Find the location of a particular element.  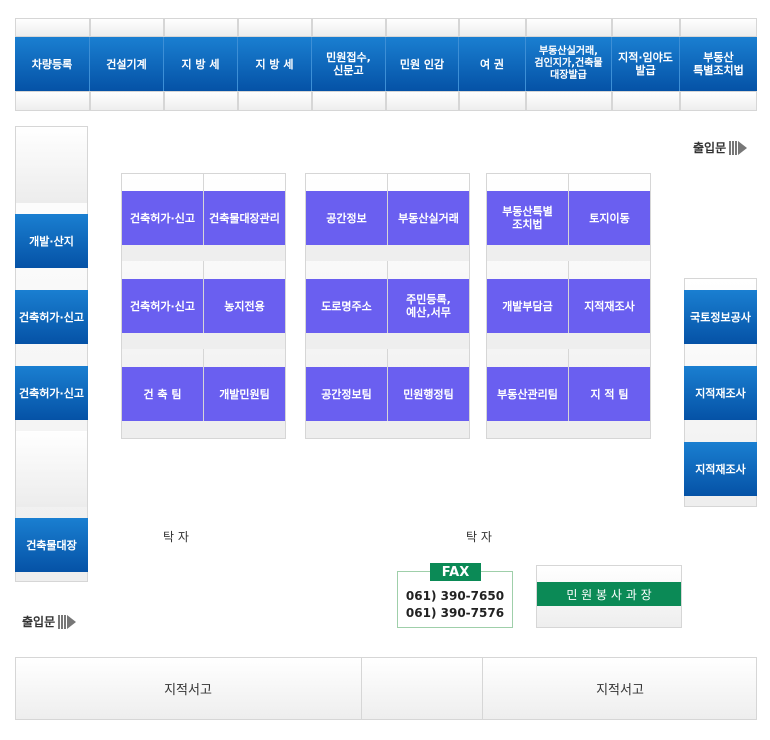

right-counter-2: 지적재조사 is located at coordinates (720, 393).